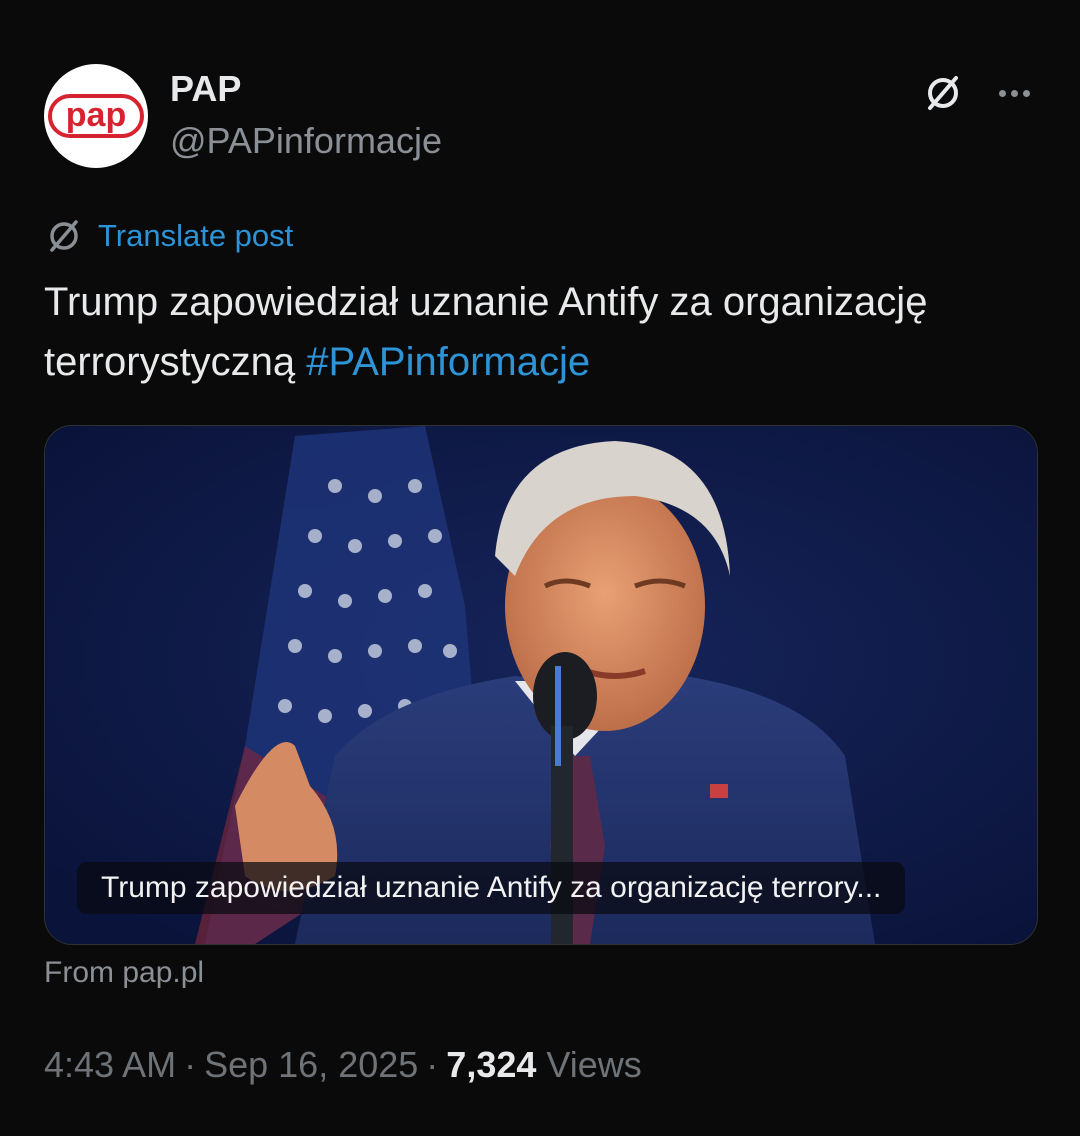  Describe the element at coordinates (448, 362) in the screenshot. I see `hashtag-link: #PAPinformacje` at that location.